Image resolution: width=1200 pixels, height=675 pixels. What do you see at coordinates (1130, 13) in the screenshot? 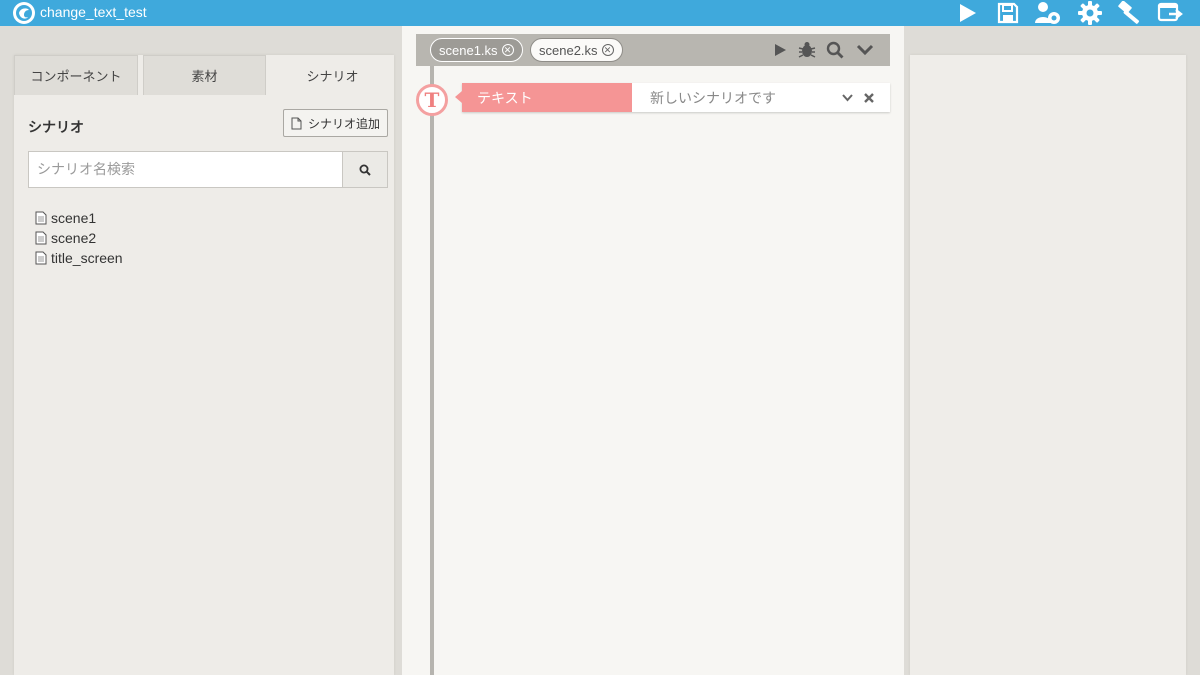
I see `build-hammer-icon` at bounding box center [1130, 13].